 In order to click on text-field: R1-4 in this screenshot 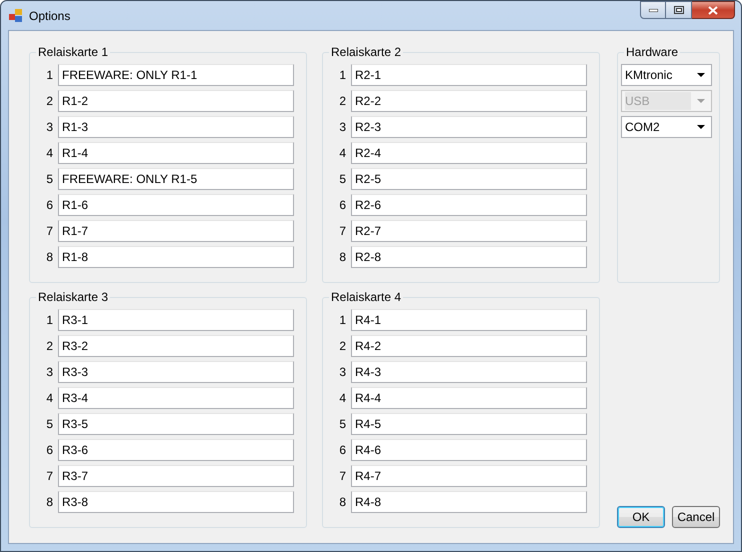, I will do `click(176, 153)`.